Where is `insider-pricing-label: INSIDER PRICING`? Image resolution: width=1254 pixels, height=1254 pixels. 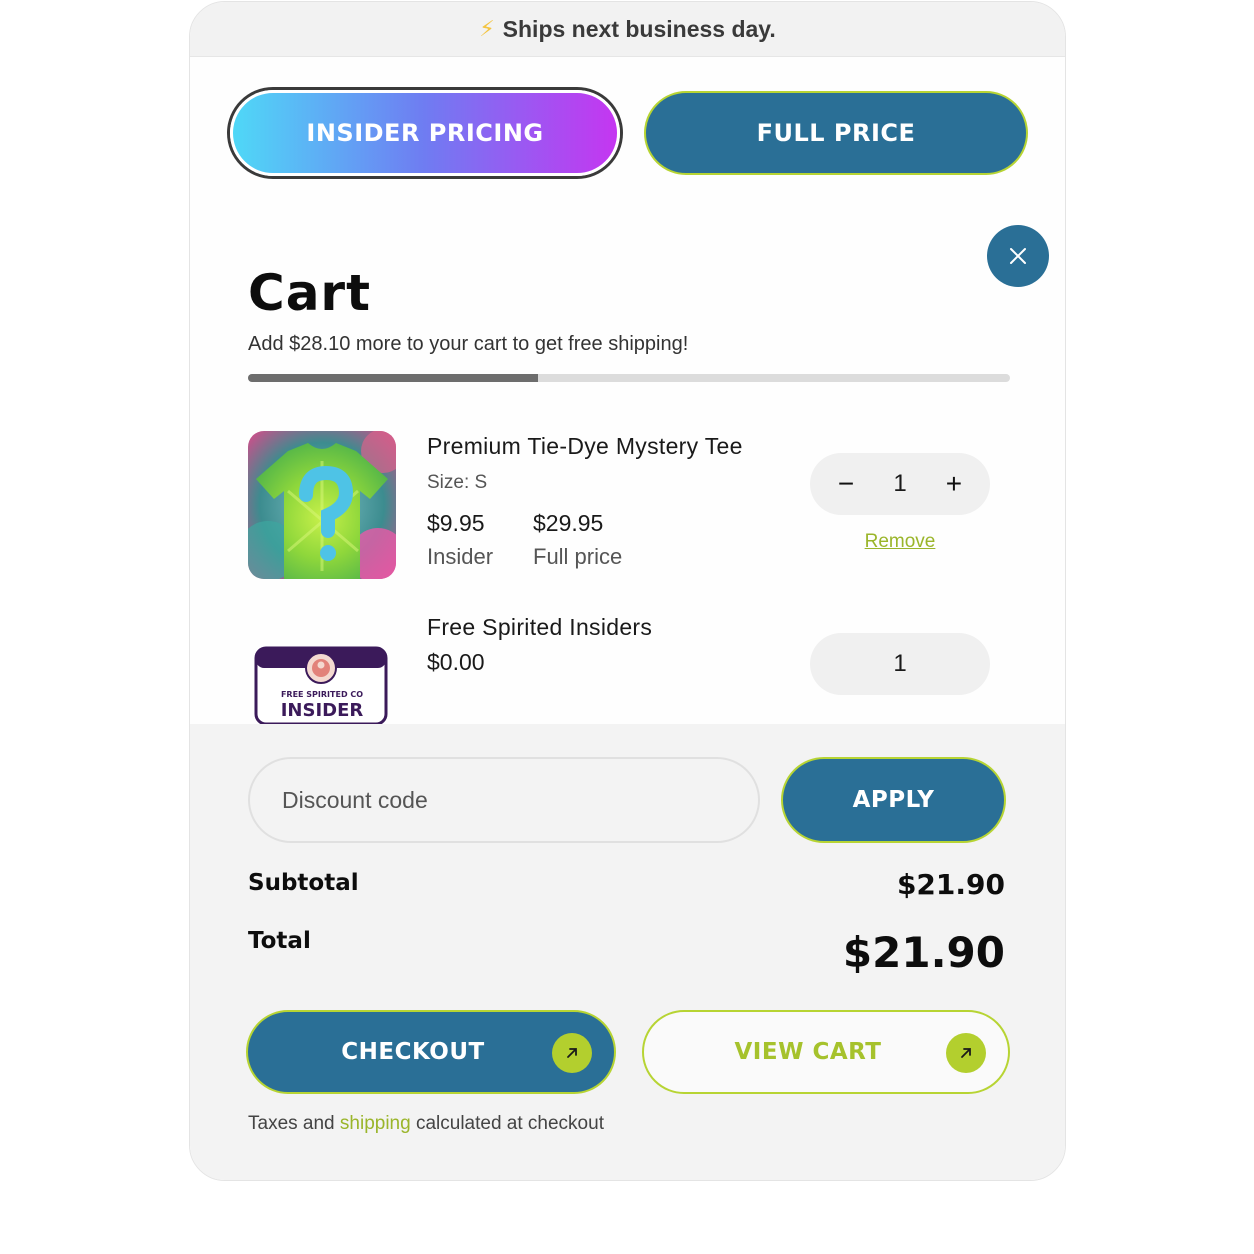
insider-pricing-label: INSIDER PRICING is located at coordinates (425, 133).